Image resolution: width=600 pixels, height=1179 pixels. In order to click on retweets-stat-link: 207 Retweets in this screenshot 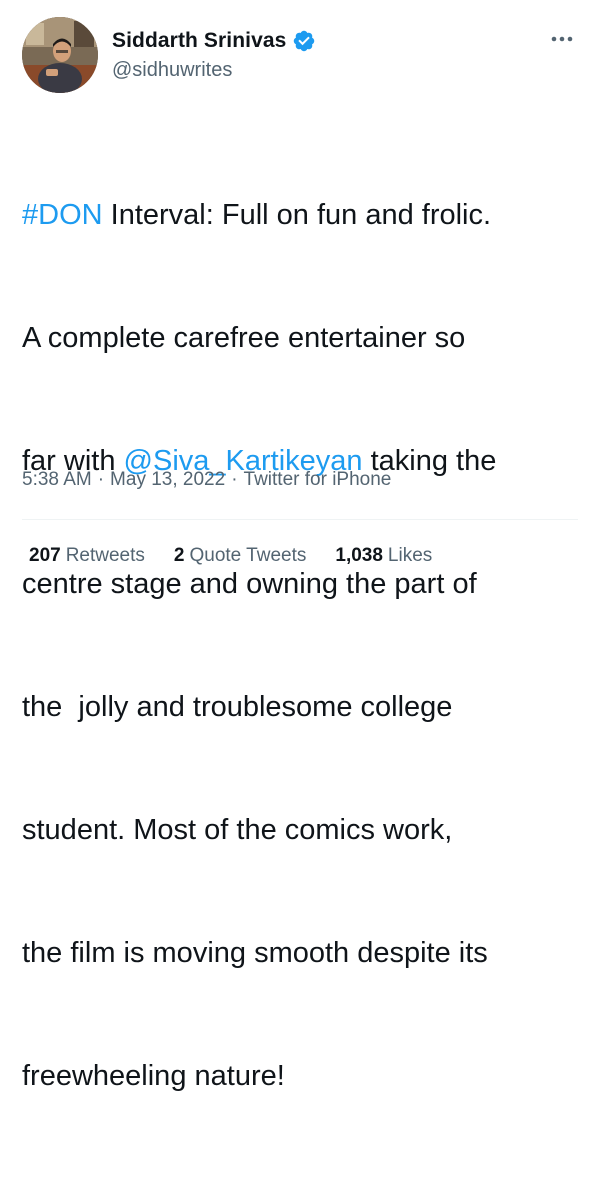, I will do `click(87, 556)`.